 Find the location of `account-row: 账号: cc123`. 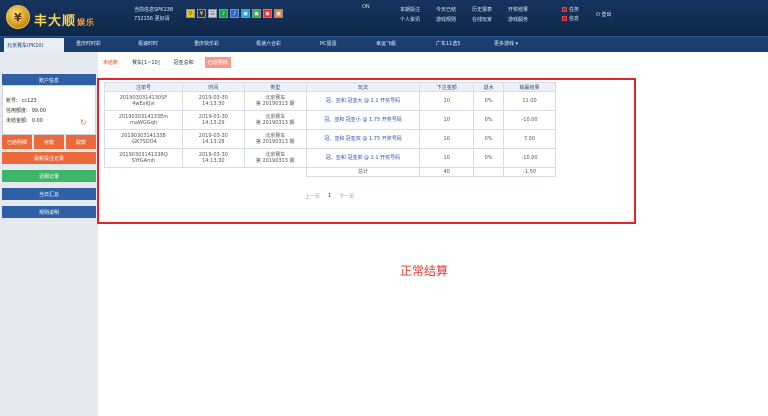

account-row: 账号: cc123 is located at coordinates (21, 101).